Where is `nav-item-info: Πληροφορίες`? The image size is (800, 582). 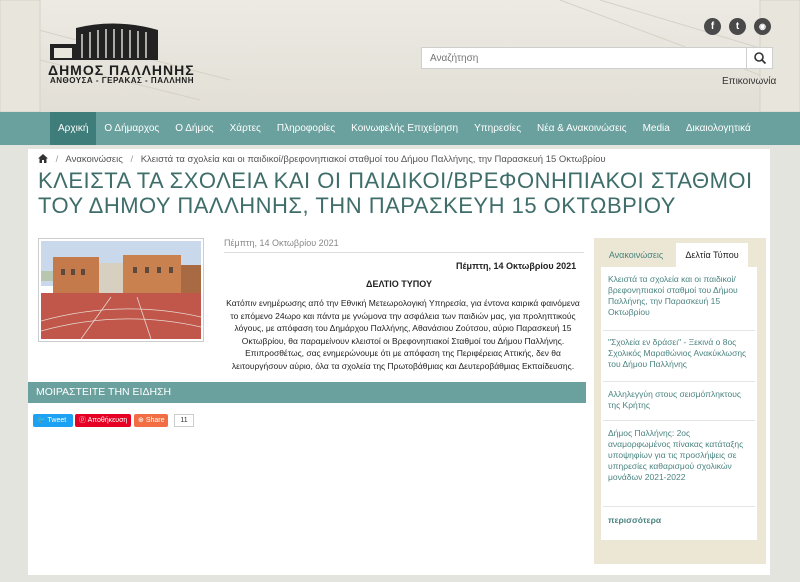
nav-item-info: Πληροφορίες is located at coordinates (306, 128).